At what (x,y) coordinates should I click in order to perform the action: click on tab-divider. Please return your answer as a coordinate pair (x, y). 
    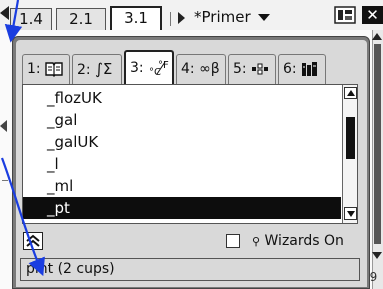
    Looking at the image, I should click on (170, 19).